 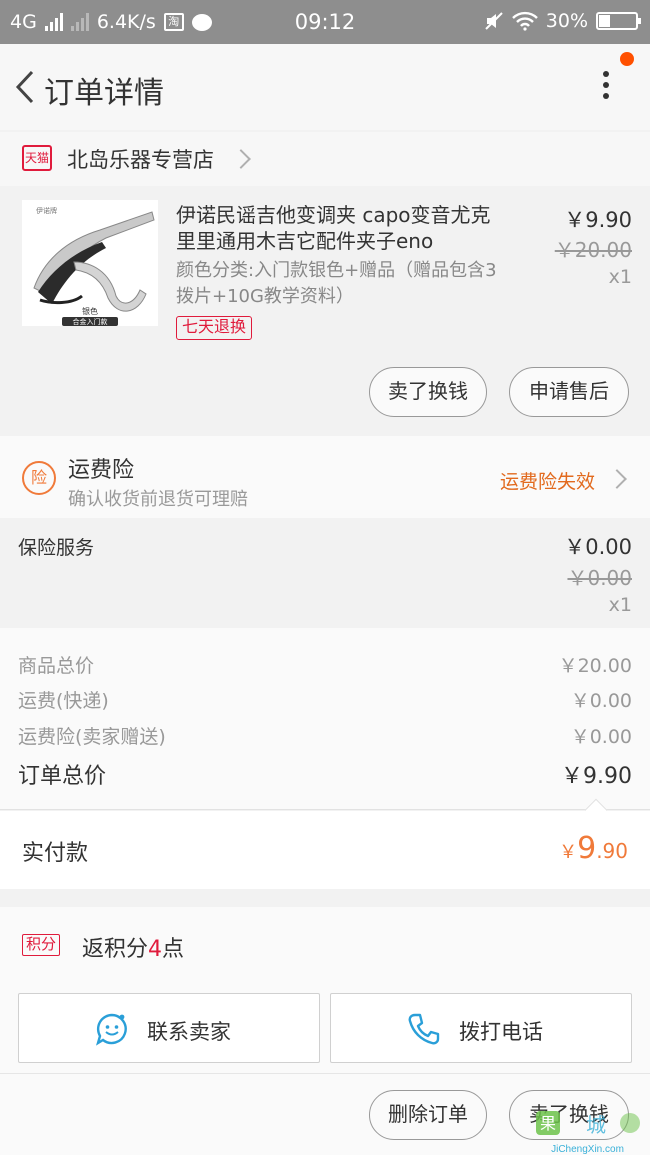 What do you see at coordinates (189, 1032) in the screenshot?
I see `contact-seller-label: 联系卖家` at bounding box center [189, 1032].